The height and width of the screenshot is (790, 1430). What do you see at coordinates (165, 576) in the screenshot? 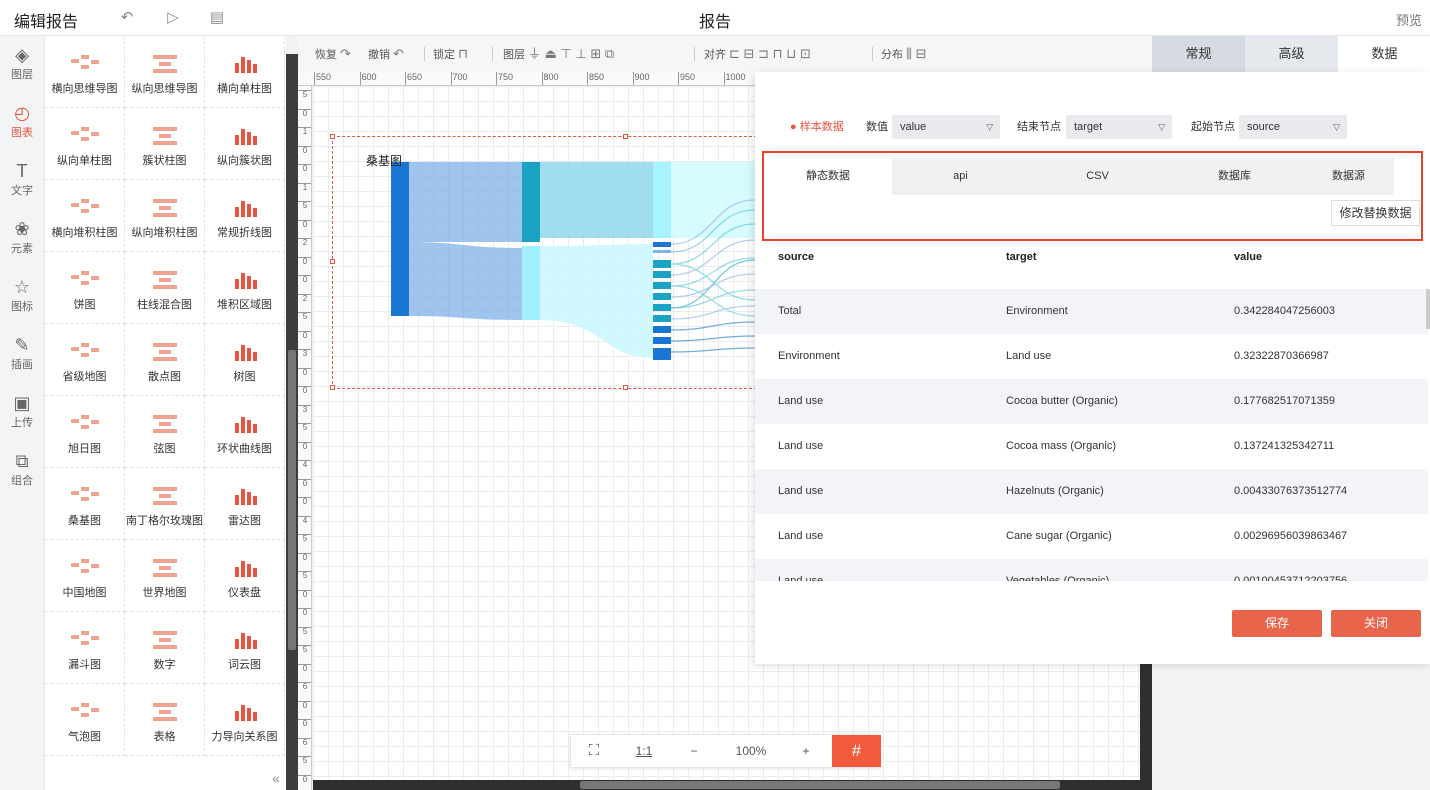
I see `component-item: 世界地图` at bounding box center [165, 576].